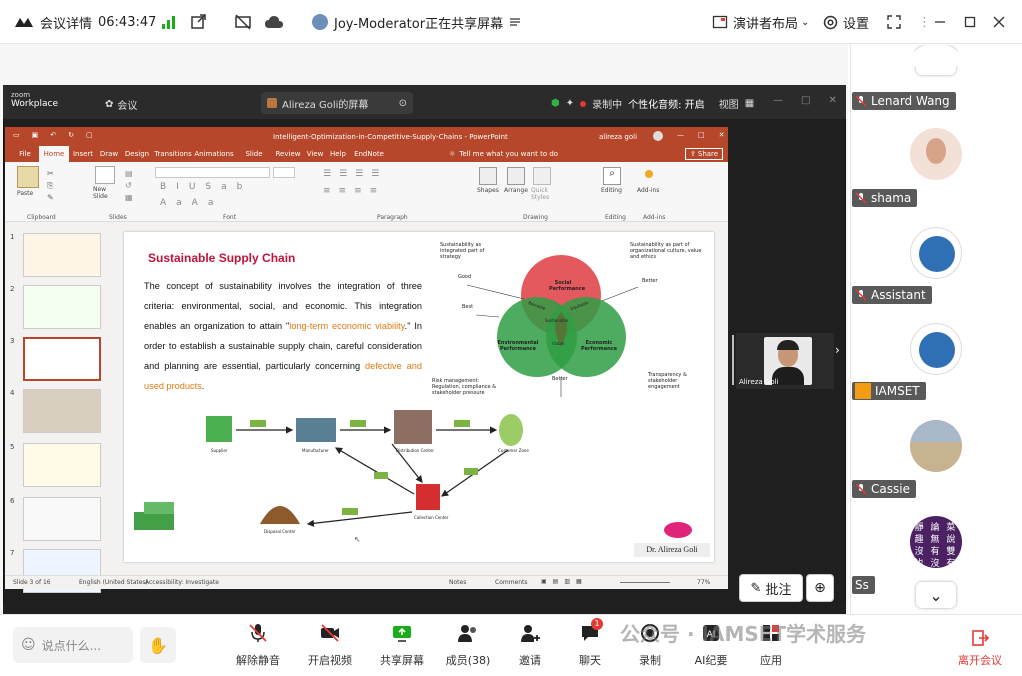 The image size is (1022, 676). Describe the element at coordinates (503, 154) in the screenshot. I see `tell-me-search: ☼ Tell me what you want to do` at that location.